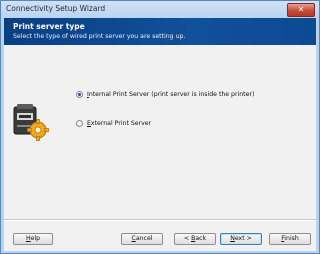  Describe the element at coordinates (49, 26) in the screenshot. I see `page-heading: Print server type` at that location.